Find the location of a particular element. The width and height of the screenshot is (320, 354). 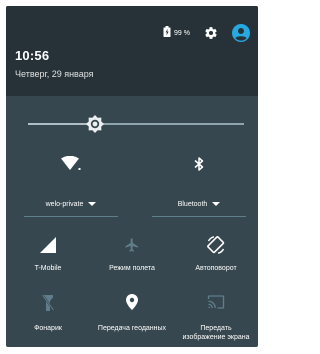

brightness-icon is located at coordinates (94, 124).